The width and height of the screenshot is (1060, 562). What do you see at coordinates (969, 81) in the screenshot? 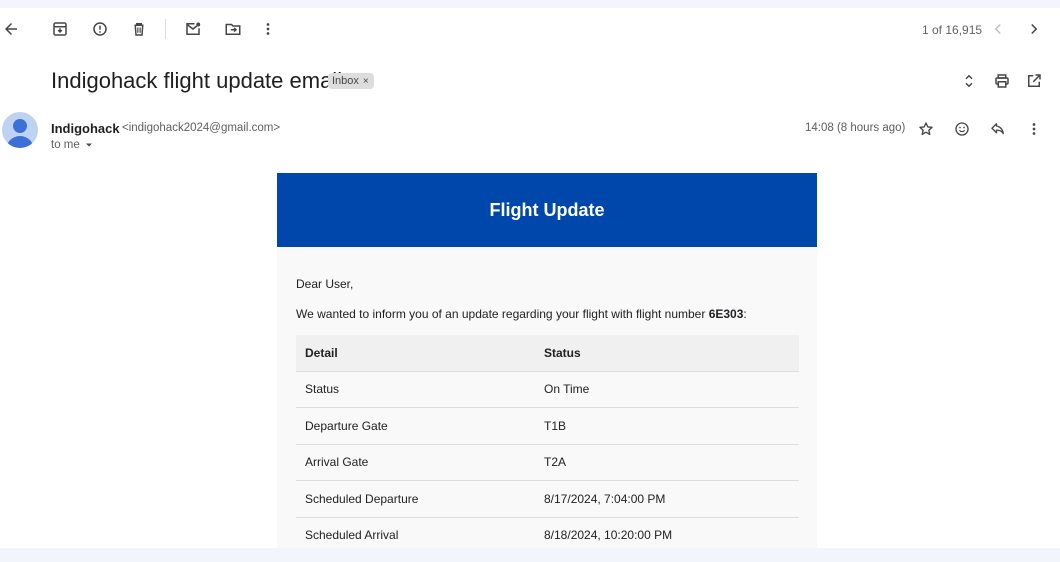
I see `expand-collapse-icon` at bounding box center [969, 81].